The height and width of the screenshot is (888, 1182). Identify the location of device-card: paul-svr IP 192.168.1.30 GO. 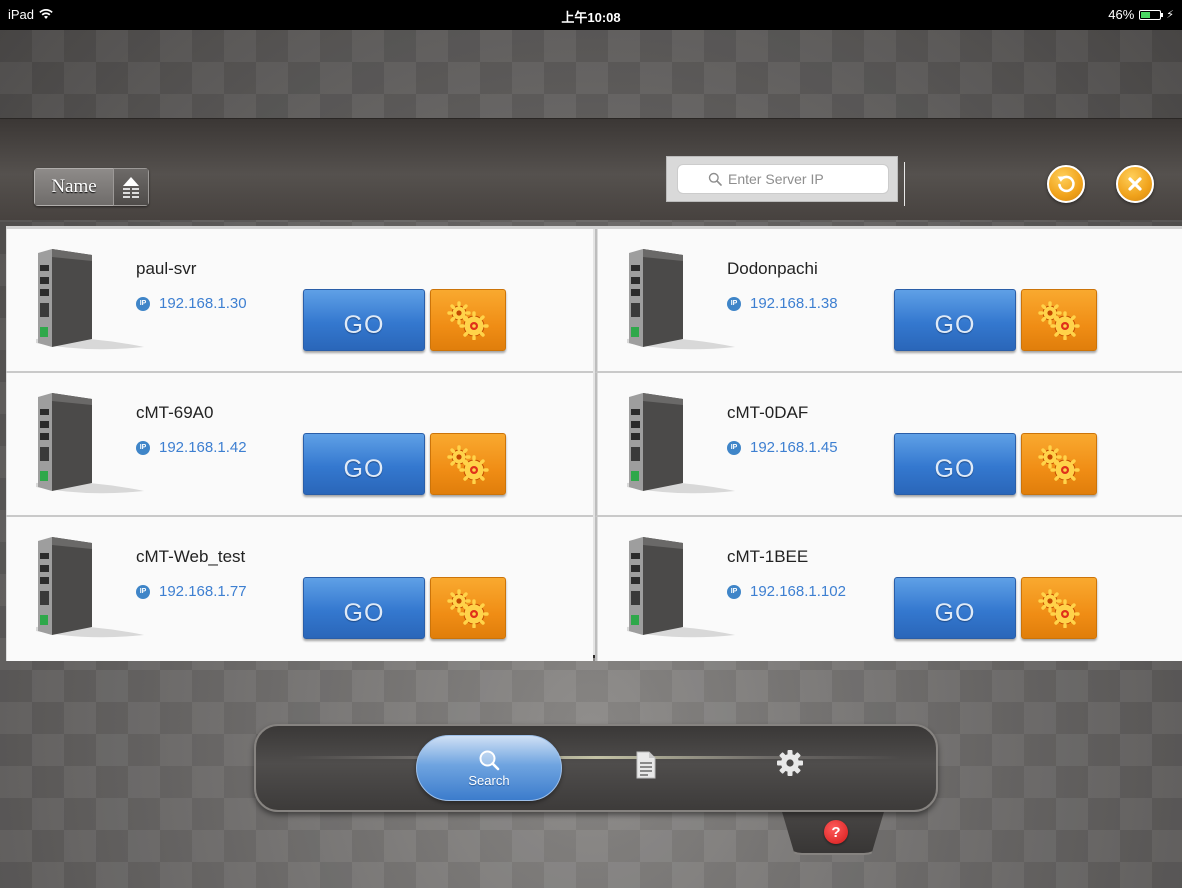
(299, 301).